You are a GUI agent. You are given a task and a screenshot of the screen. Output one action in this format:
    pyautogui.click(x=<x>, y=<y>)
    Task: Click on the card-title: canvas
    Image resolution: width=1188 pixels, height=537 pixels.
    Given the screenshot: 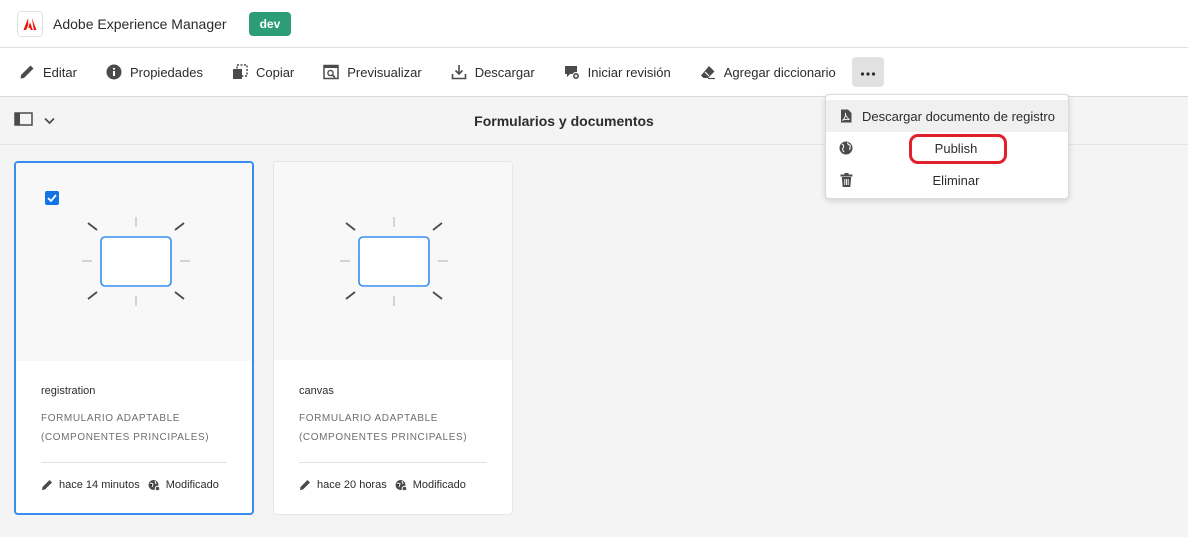 What is the action you would take?
    pyautogui.click(x=316, y=391)
    